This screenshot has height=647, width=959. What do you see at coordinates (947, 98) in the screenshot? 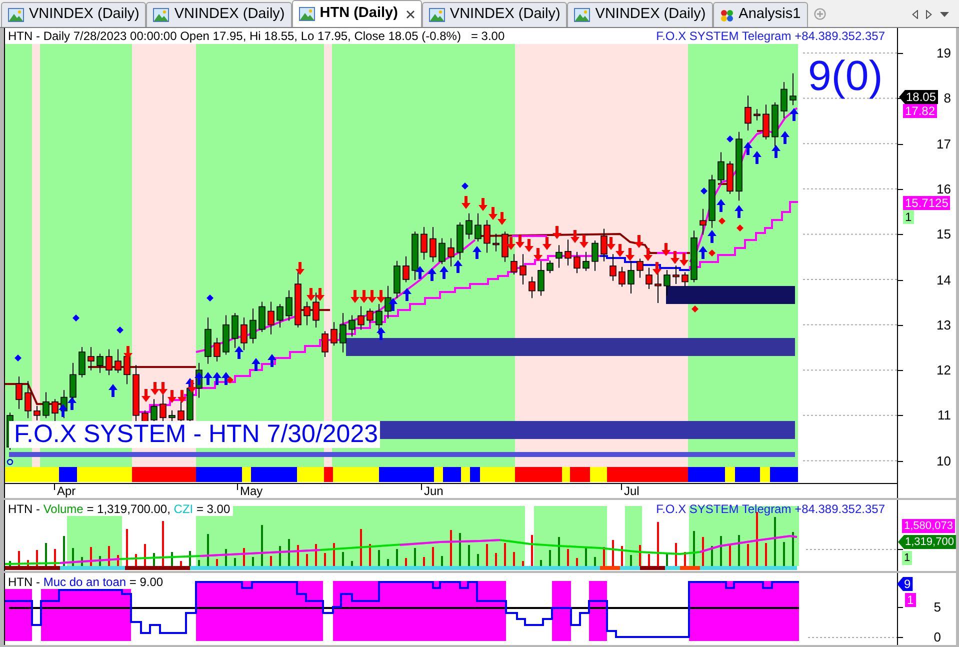
I see `axis-label: 8` at bounding box center [947, 98].